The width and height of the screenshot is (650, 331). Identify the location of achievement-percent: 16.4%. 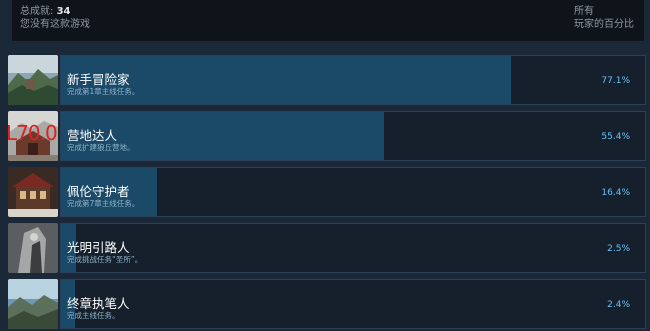
(615, 193).